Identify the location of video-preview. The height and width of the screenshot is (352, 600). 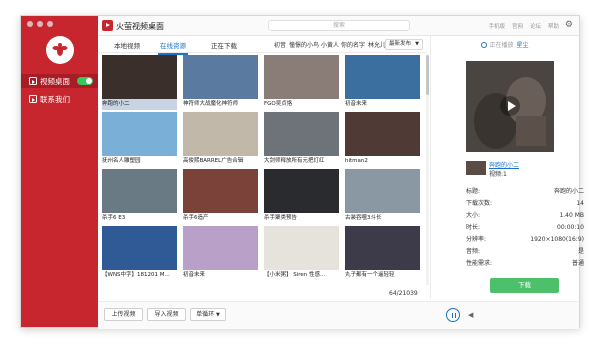
(510, 106).